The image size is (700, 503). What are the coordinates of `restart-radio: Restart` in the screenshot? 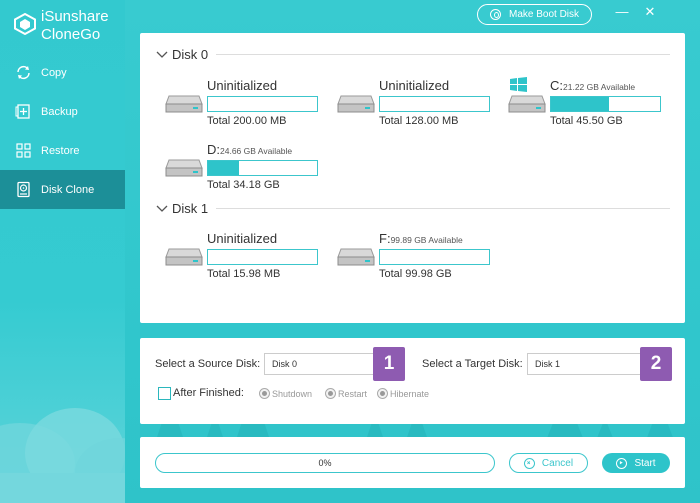 It's located at (346, 393).